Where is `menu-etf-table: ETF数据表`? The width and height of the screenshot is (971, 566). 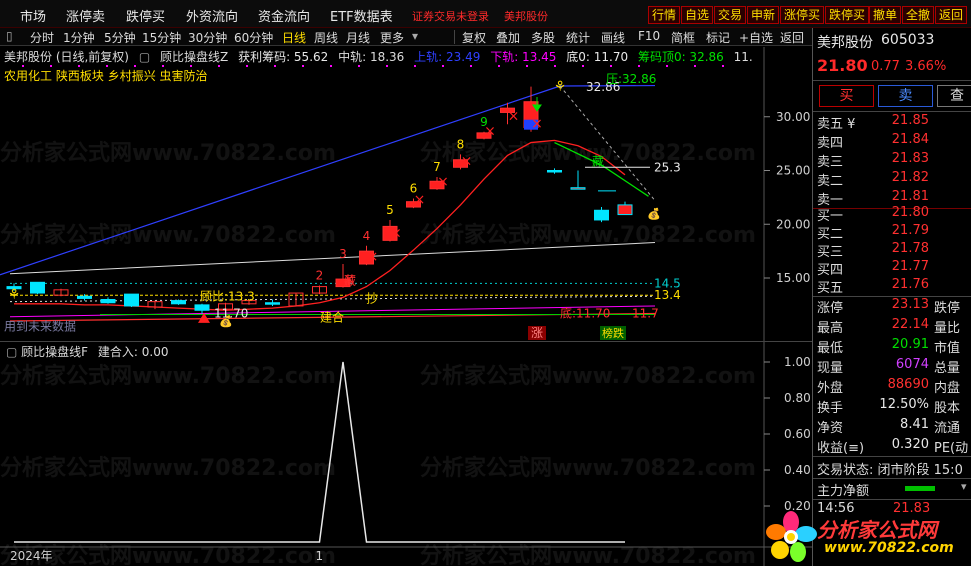
menu-etf-table: ETF数据表 is located at coordinates (361, 15).